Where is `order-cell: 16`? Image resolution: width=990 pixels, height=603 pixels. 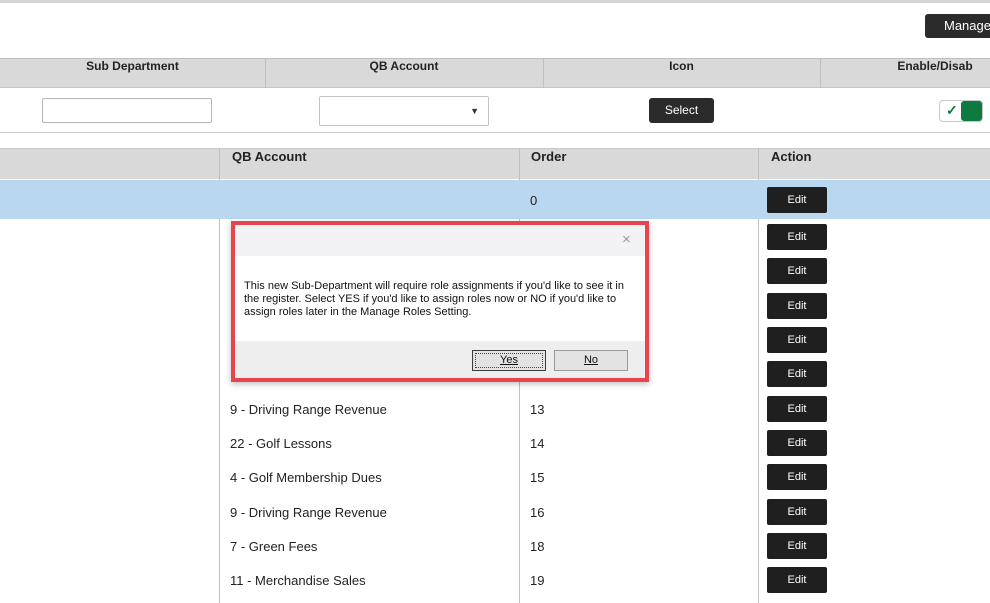
order-cell: 16 is located at coordinates (537, 512).